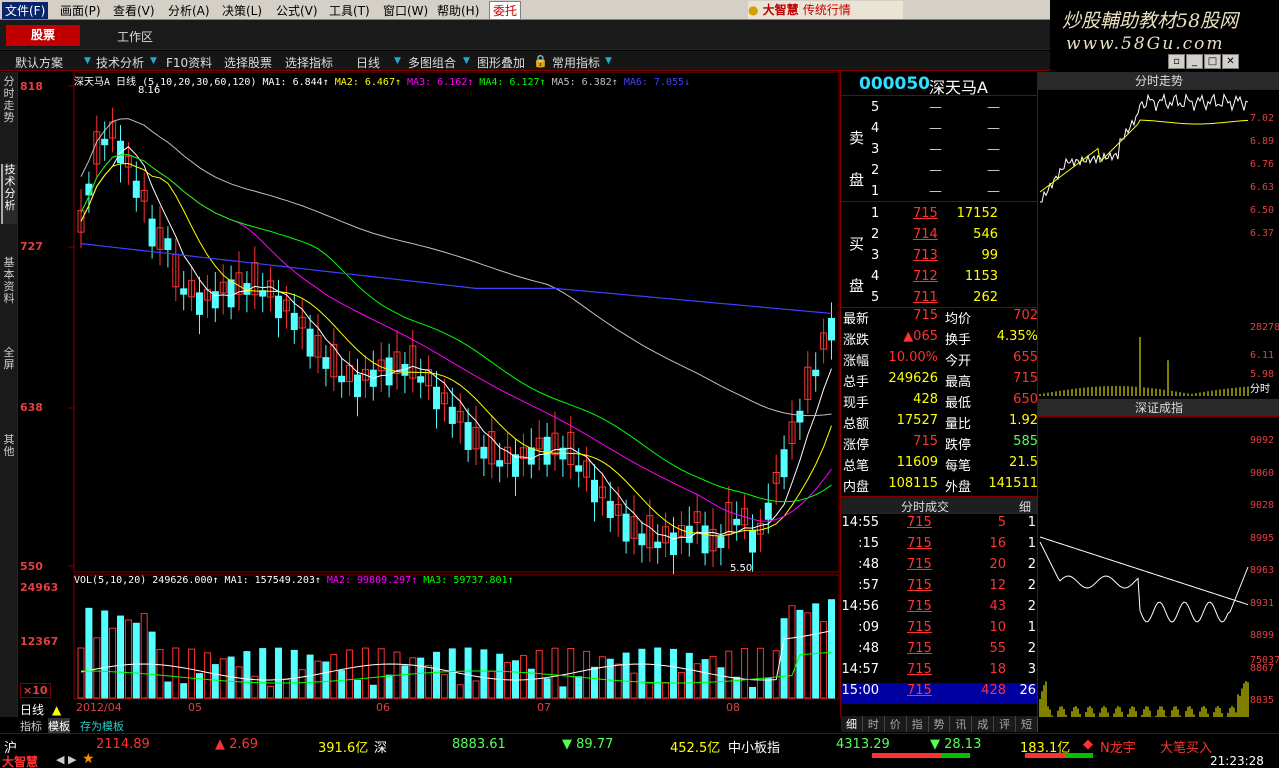 The height and width of the screenshot is (768, 1279). Describe the element at coordinates (939, 279) in the screenshot. I see `buy-row: 4 712 1153` at that location.